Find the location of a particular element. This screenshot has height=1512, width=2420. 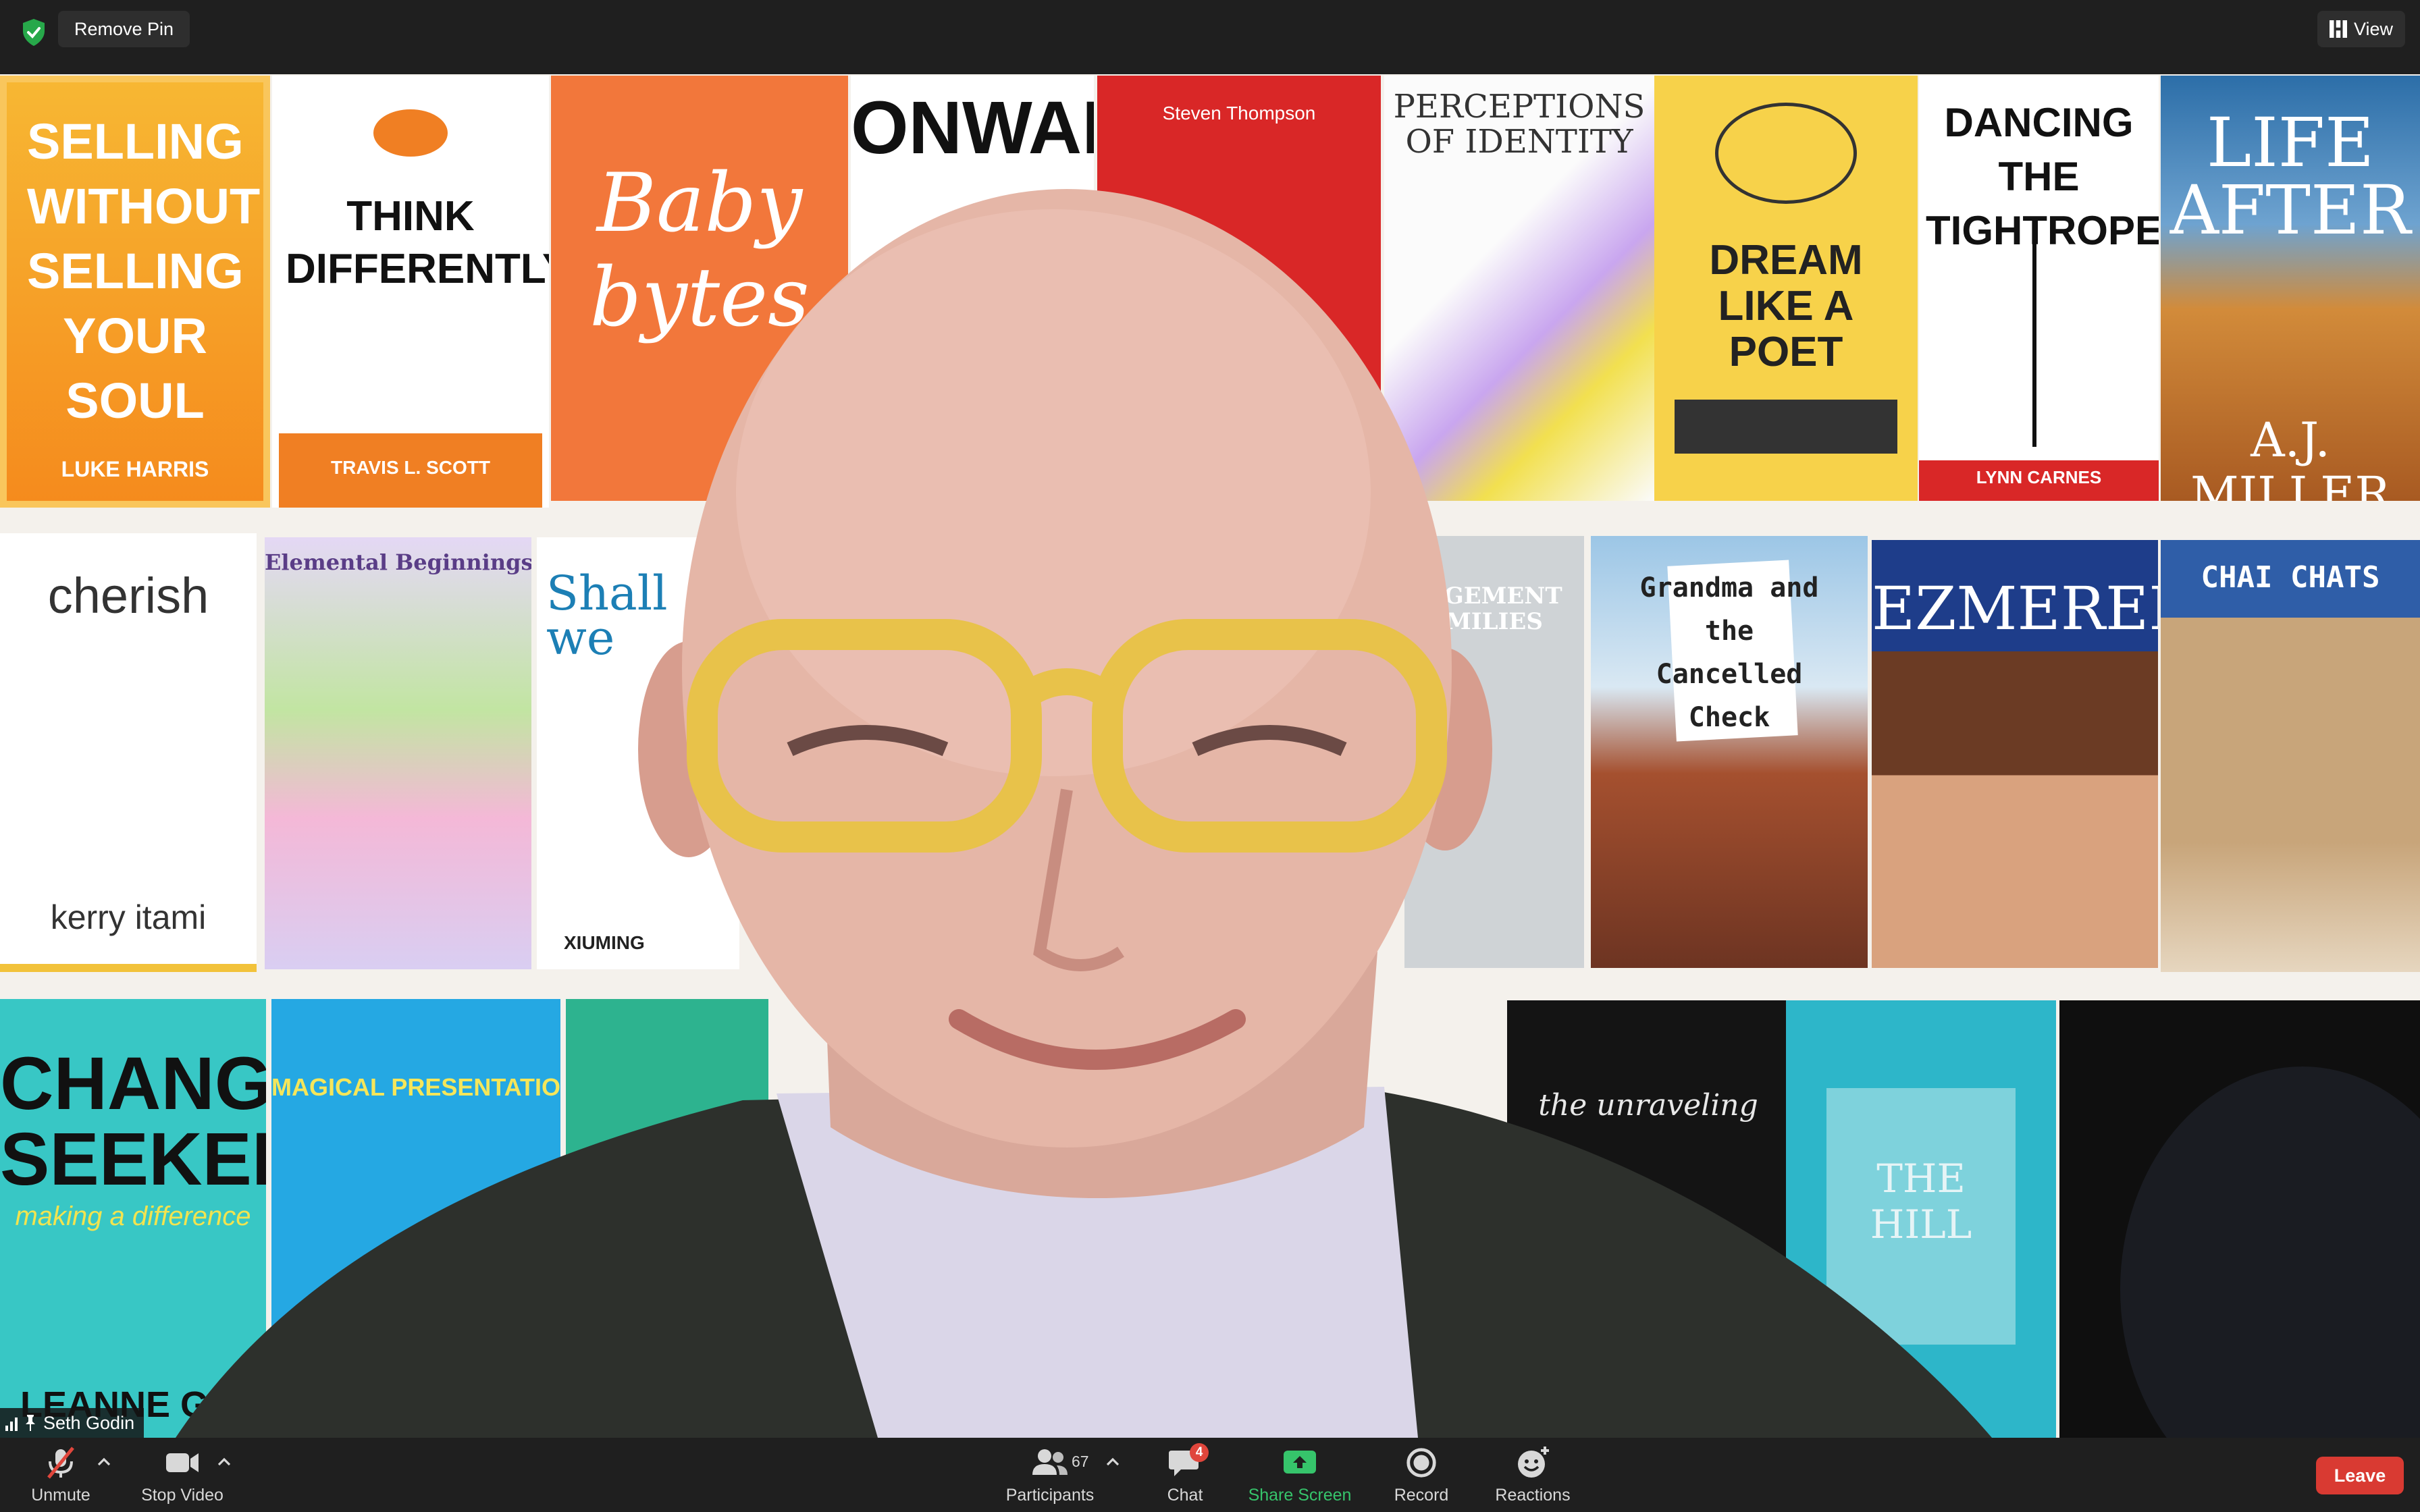

participant-name-tag: Seth Godin is located at coordinates (72, 1423).